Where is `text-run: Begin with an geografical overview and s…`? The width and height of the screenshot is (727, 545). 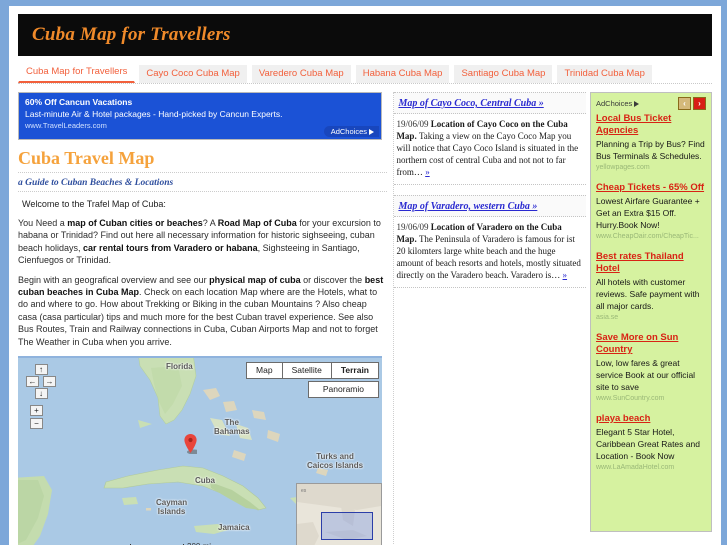 text-run: Begin with an geografical overview and s… is located at coordinates (114, 279).